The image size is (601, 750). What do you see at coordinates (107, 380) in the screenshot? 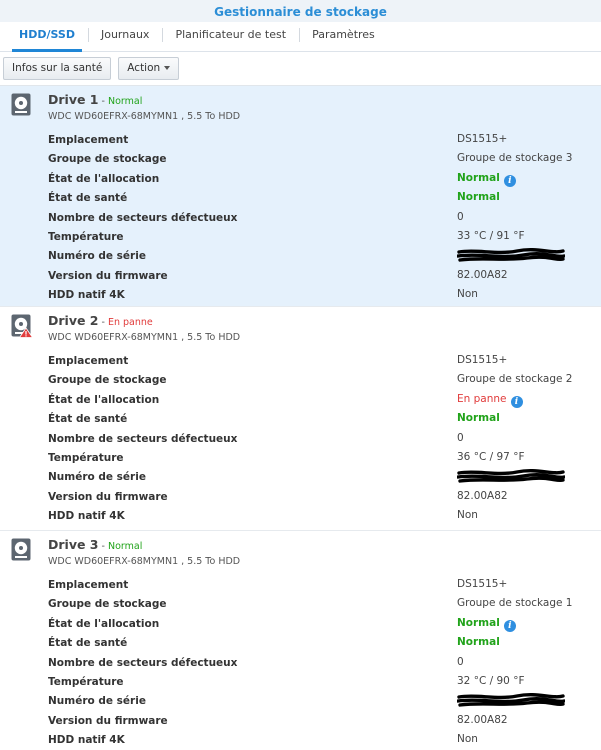
I see `pool-label: Groupe de stockage` at bounding box center [107, 380].